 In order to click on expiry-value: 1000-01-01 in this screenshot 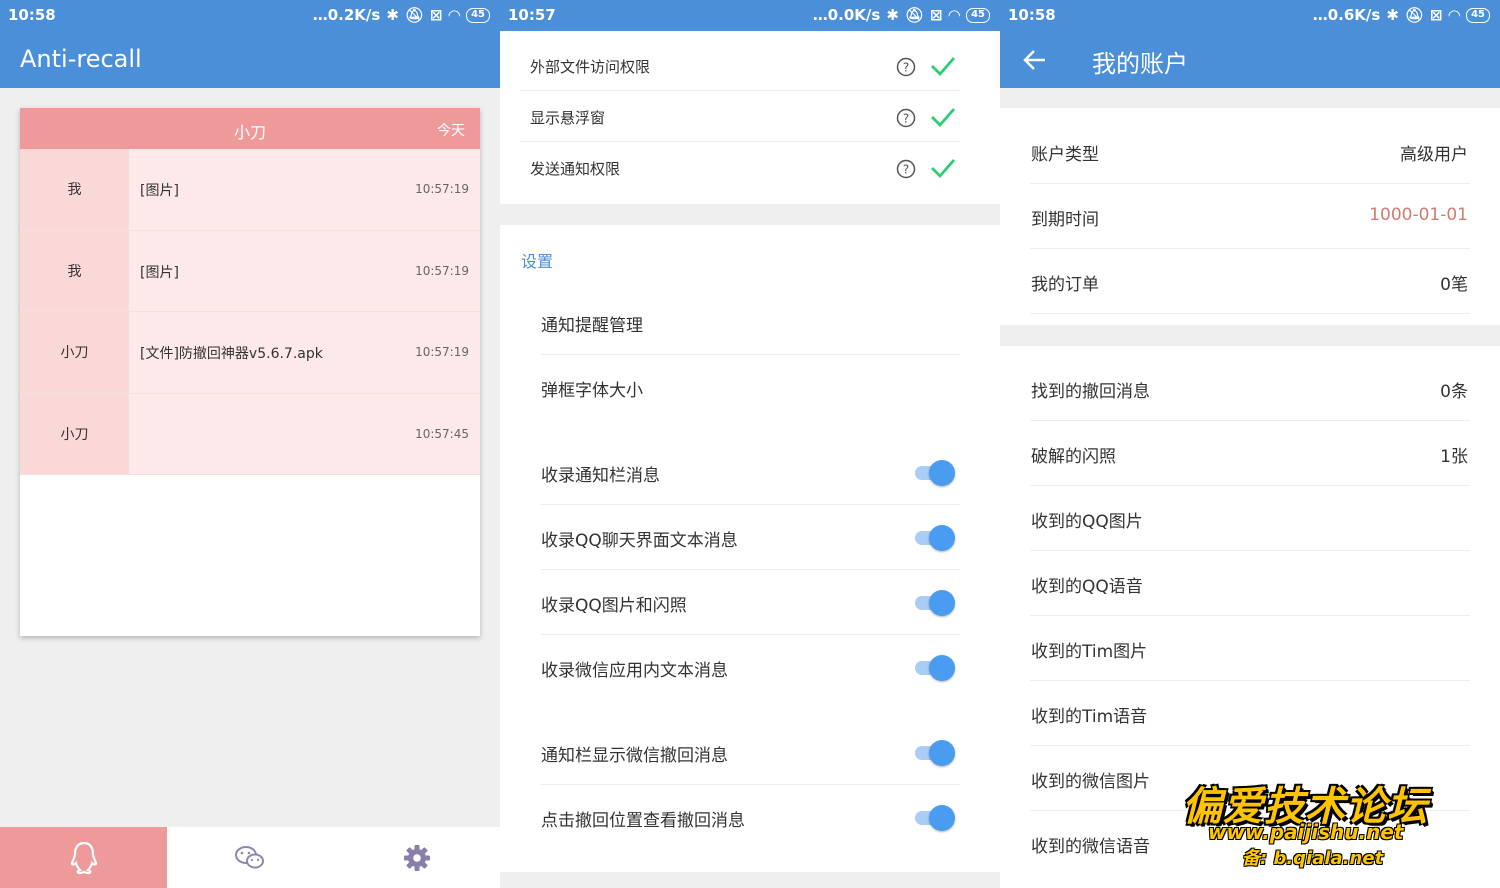, I will do `click(1418, 215)`.